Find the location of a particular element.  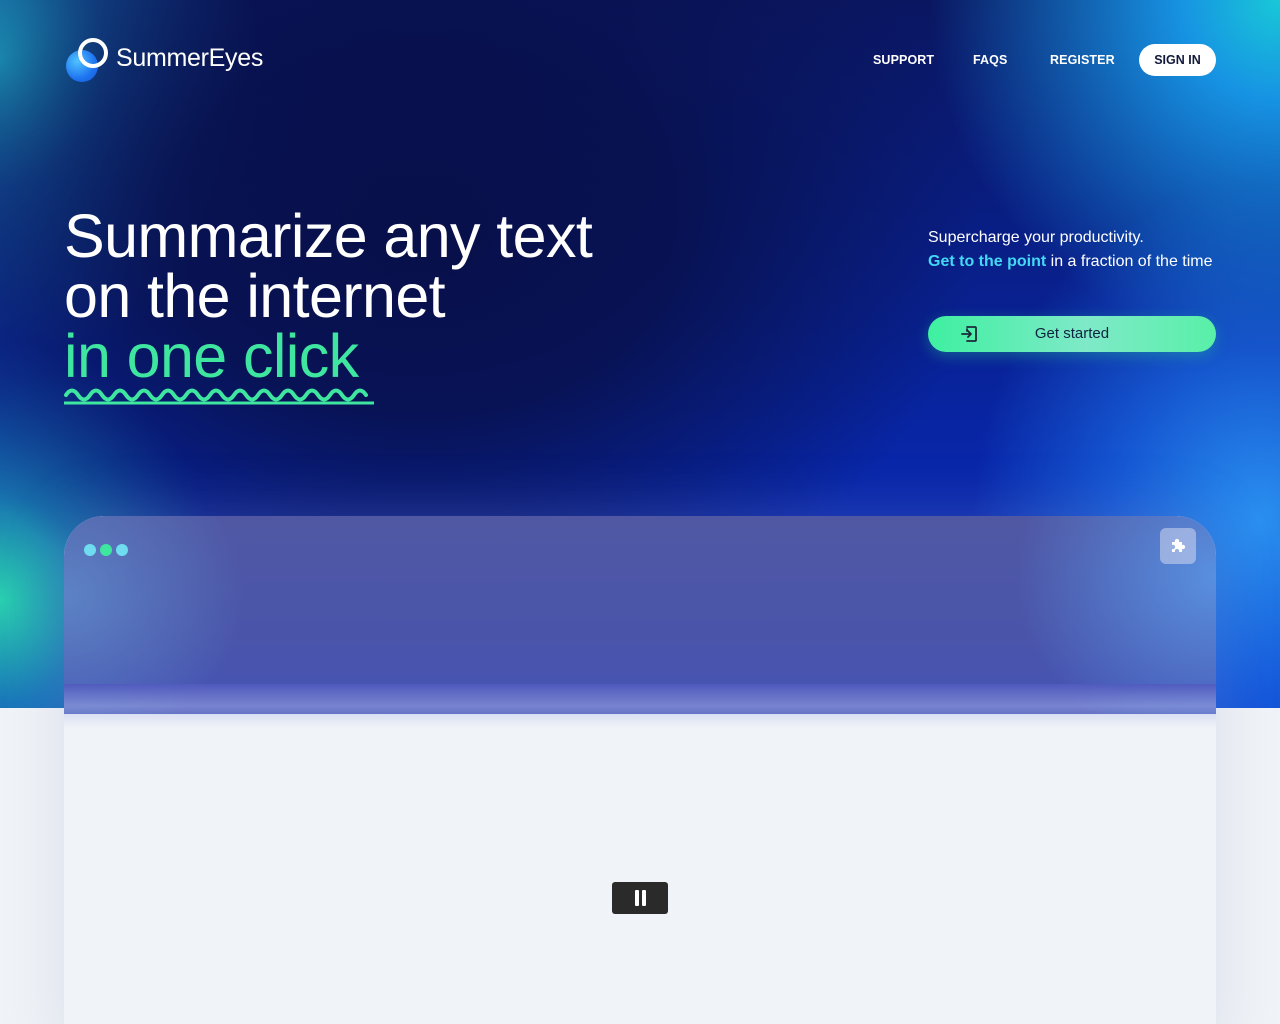

tagline-rest: in a fraction of the time is located at coordinates (1129, 261).